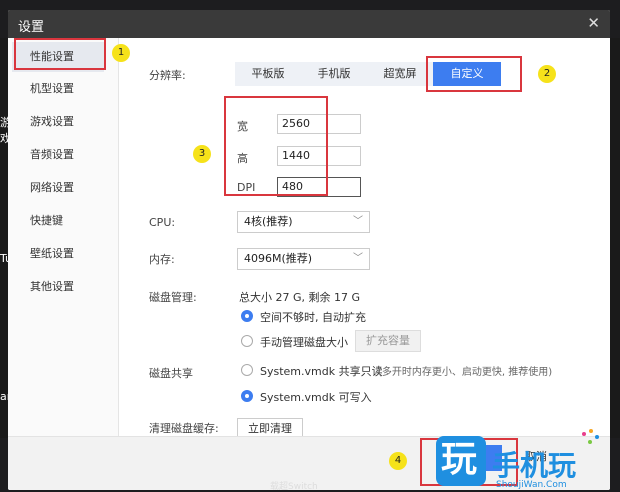 This screenshot has height=492, width=620. Describe the element at coordinates (398, 461) in the screenshot. I see `annotation-badge-4: 4` at that location.